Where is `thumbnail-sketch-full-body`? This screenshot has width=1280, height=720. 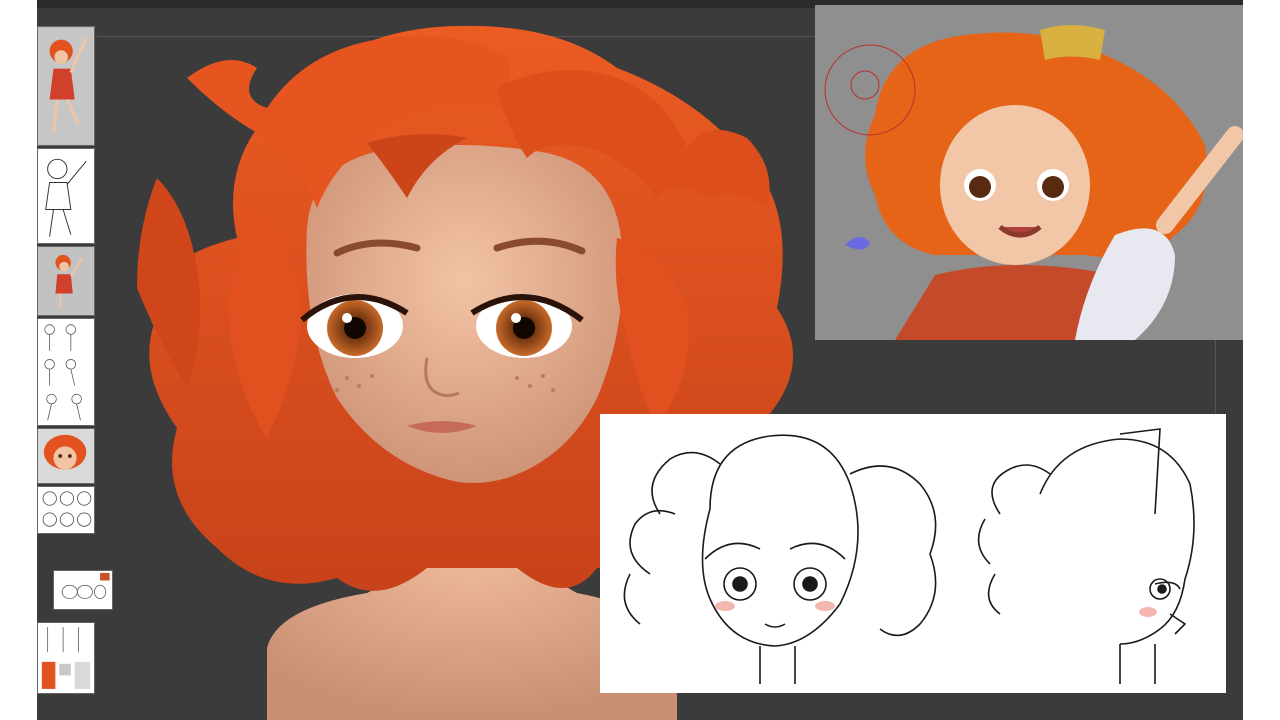
thumbnail-sketch-full-body is located at coordinates (66, 196).